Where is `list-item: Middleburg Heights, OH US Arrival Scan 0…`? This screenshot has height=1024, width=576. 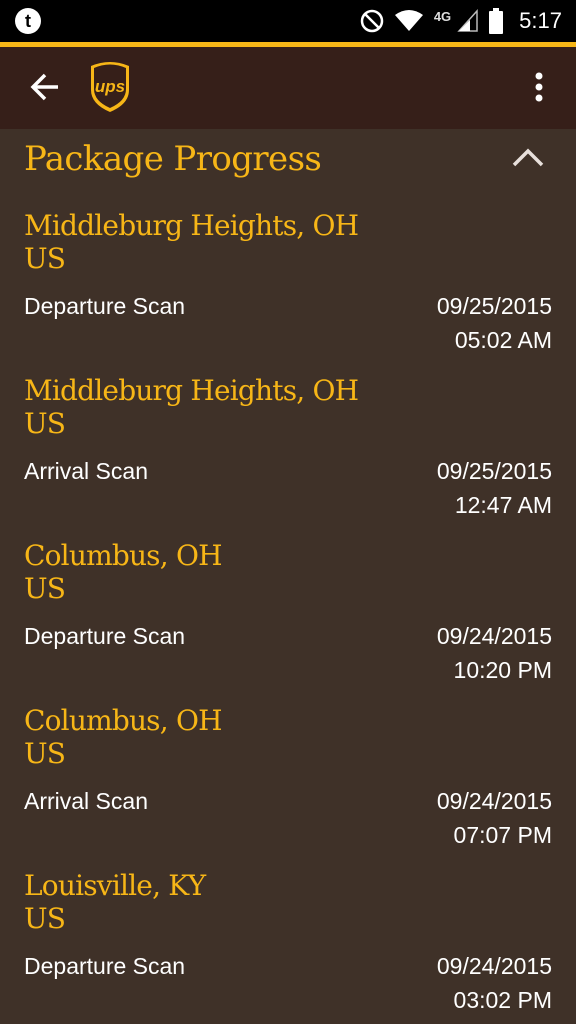 list-item: Middleburg Heights, OH US Arrival Scan 0… is located at coordinates (288, 456).